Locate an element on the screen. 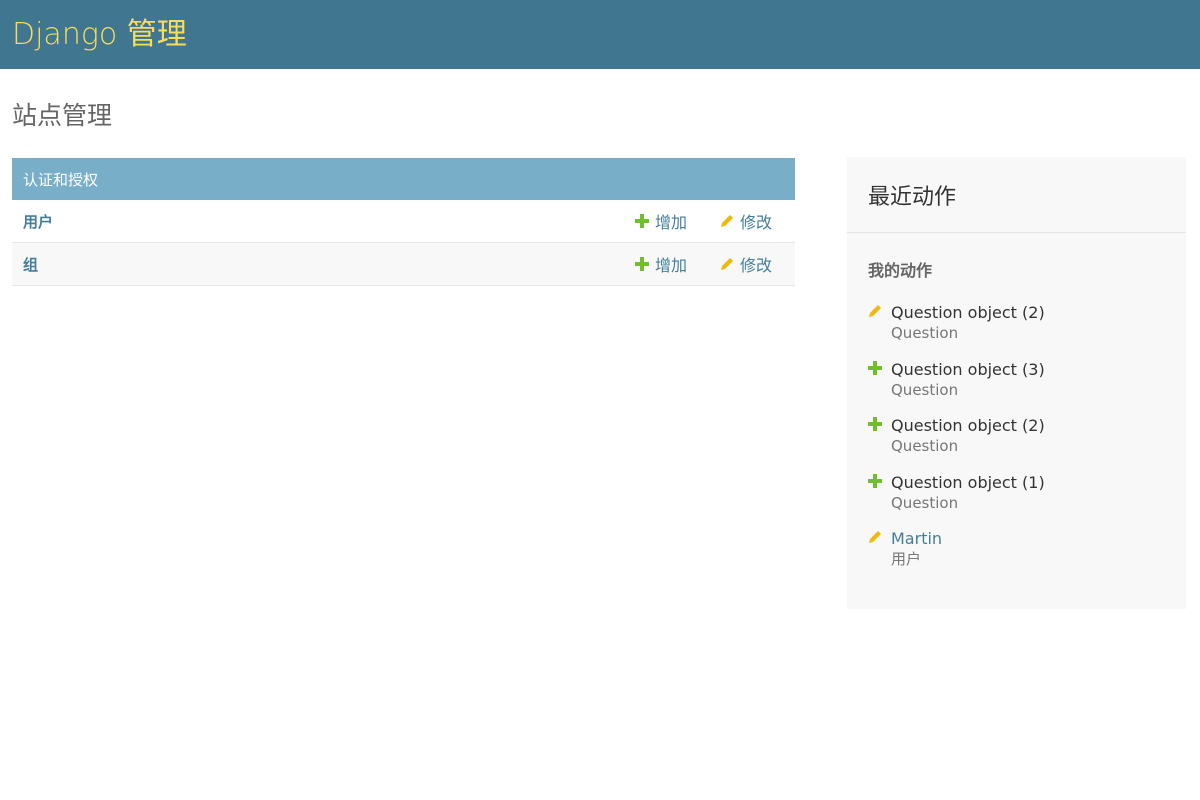 This screenshot has height=800, width=1200. list-item: Question object (1) Question is located at coordinates (956, 500).